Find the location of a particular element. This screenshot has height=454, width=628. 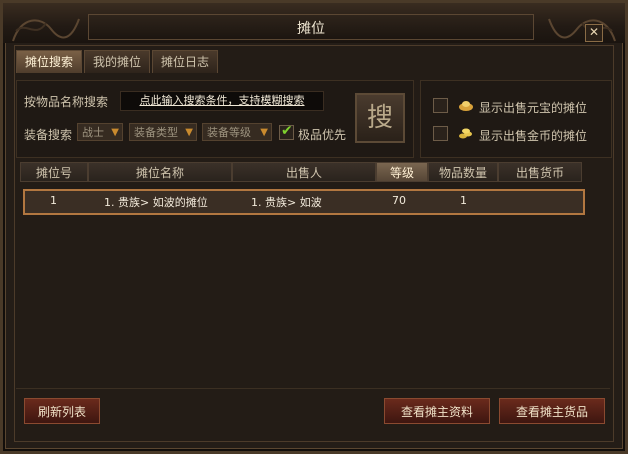

gold-filter-label: 显示出售金币的摊位 is located at coordinates (533, 136).